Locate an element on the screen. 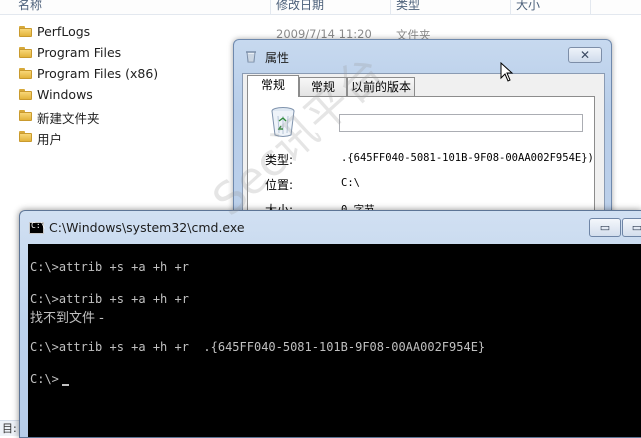 This screenshot has height=438, width=641. type-value: .{645FF040-5081-101B-9F08-00AA002F954E}) is located at coordinates (467, 158).